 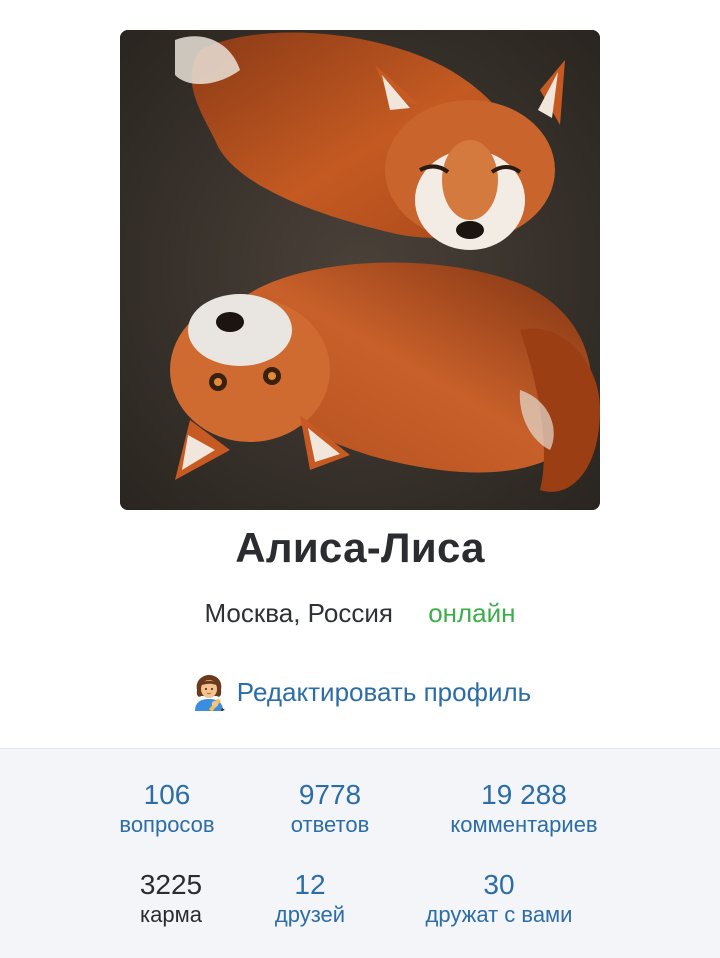 I want to click on stat-questions-value: 106, so click(x=167, y=794).